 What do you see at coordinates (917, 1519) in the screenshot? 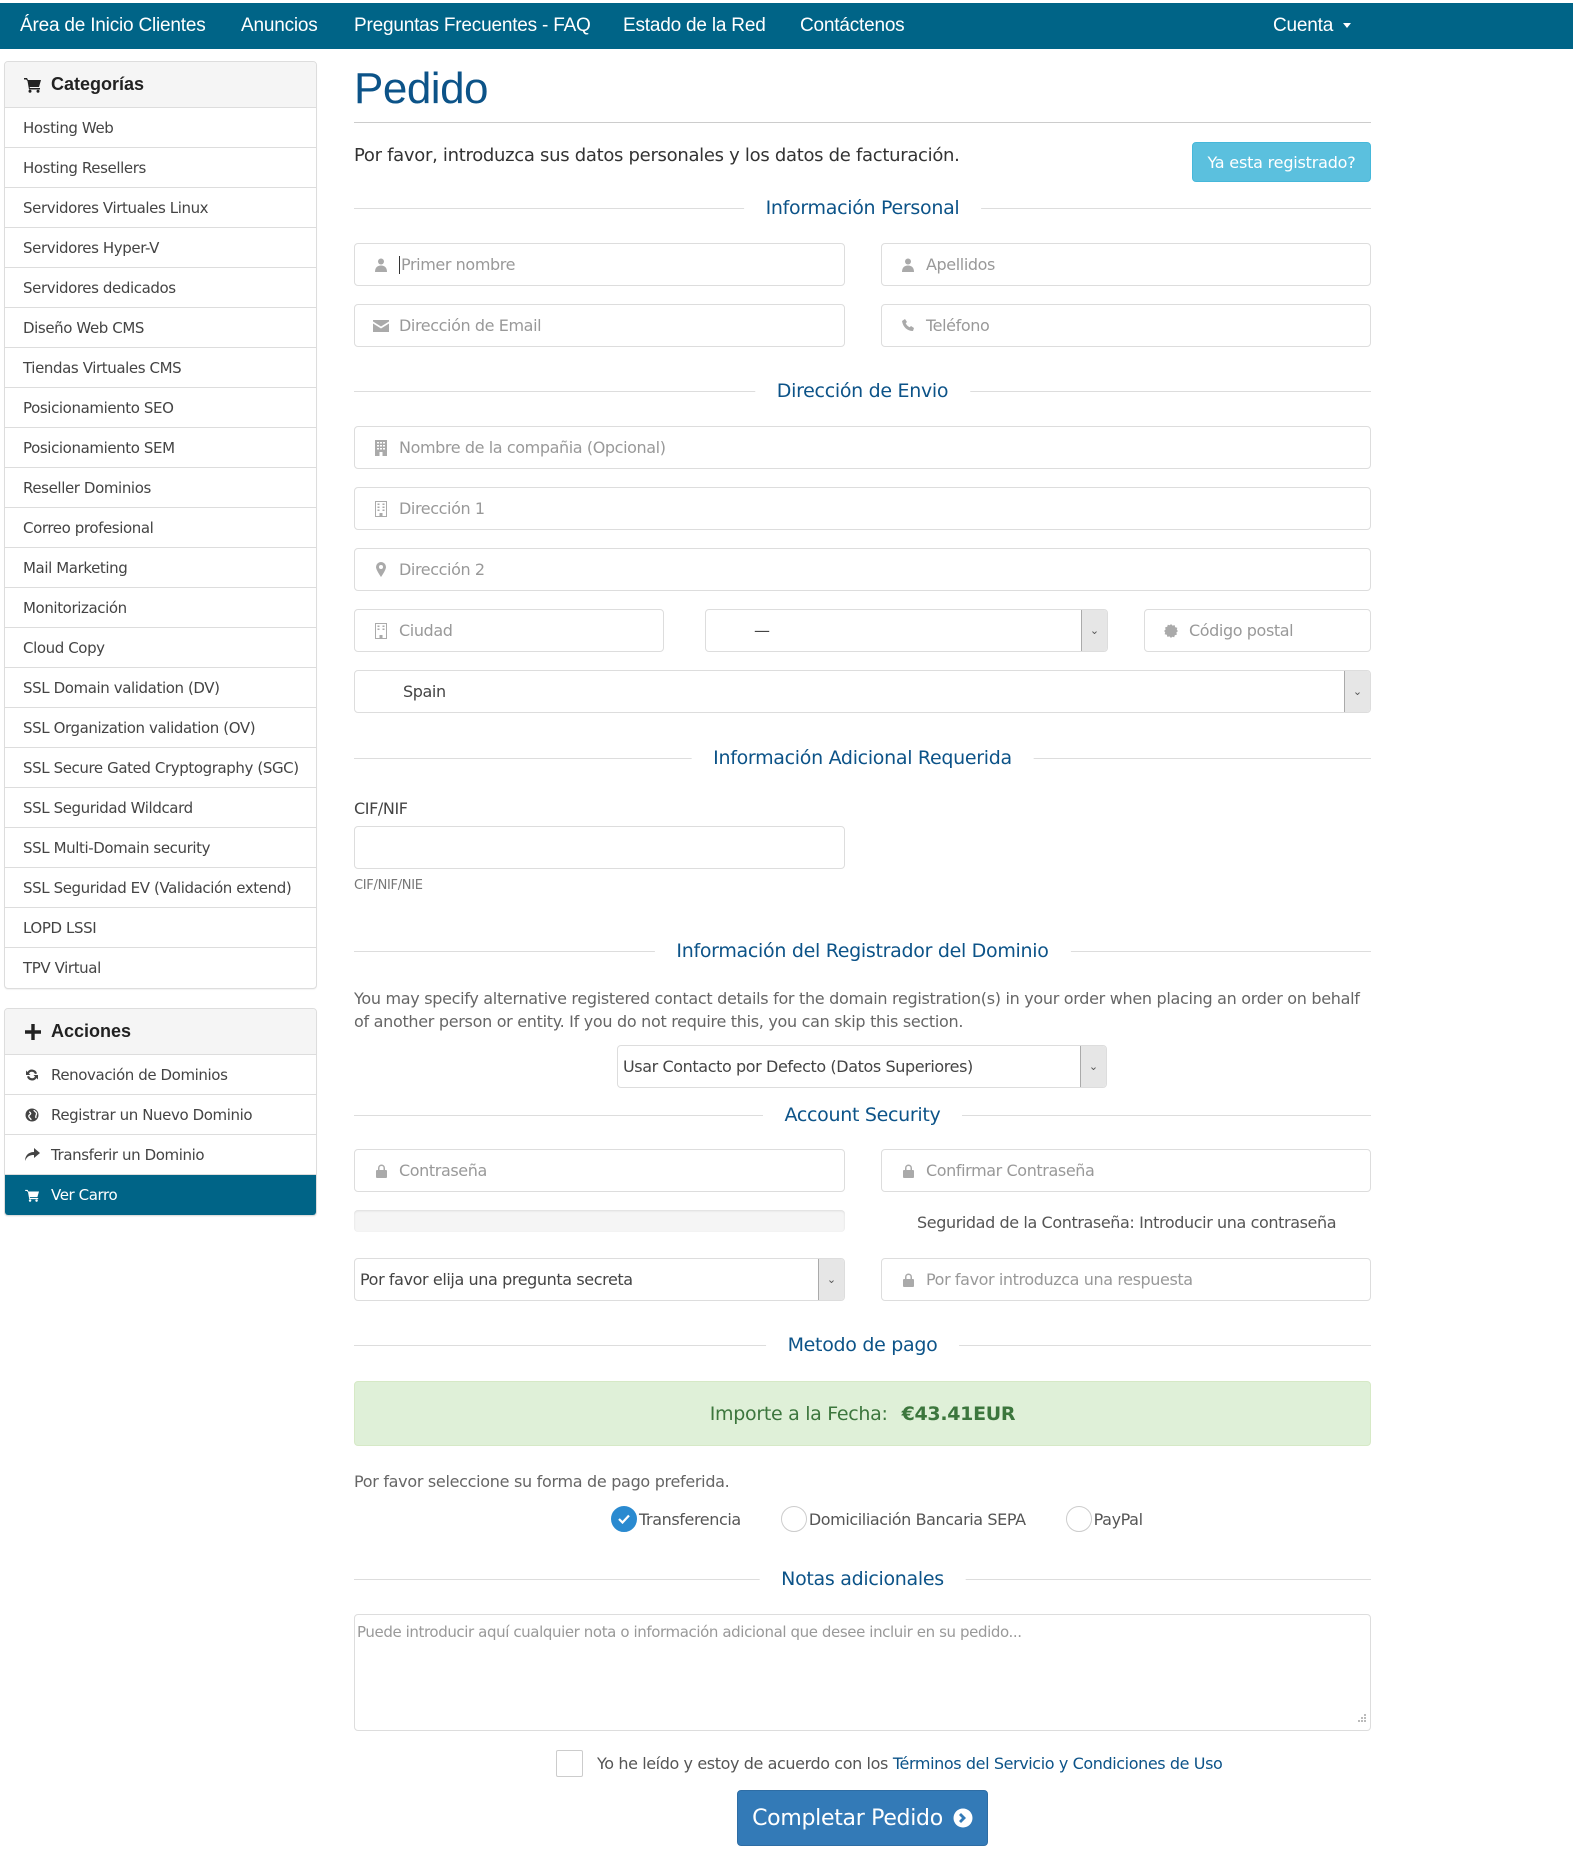
I see `payment-option-label: Domiciliación Bancaria SEPA` at bounding box center [917, 1519].